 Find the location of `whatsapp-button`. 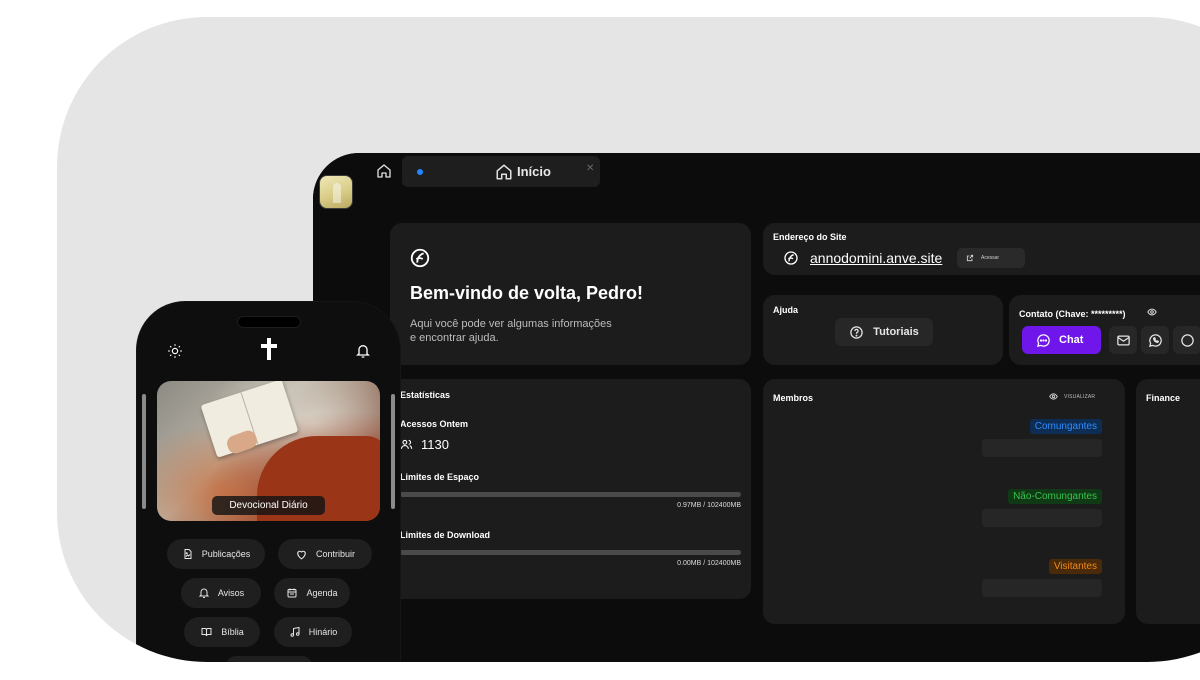

whatsapp-button is located at coordinates (1155, 340).